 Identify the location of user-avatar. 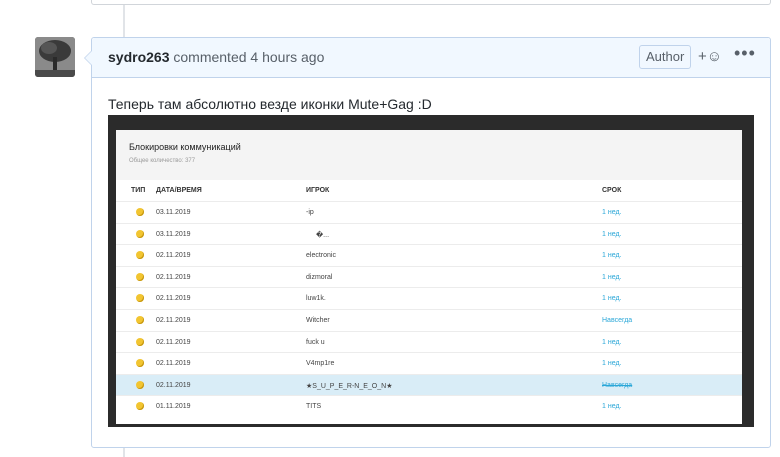
(55, 57).